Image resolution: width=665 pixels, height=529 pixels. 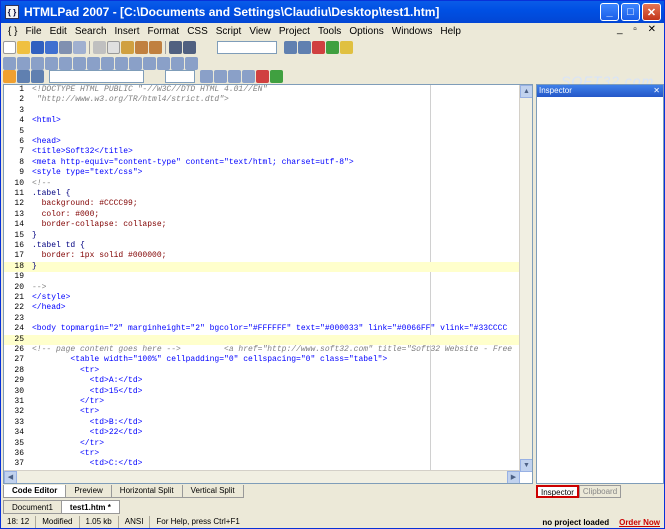 What do you see at coordinates (639, 522) in the screenshot?
I see `order-now-link: Order Now` at bounding box center [639, 522].